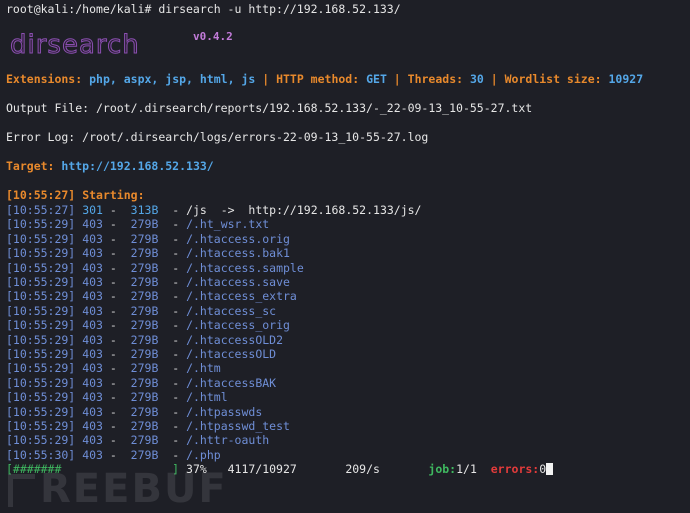  What do you see at coordinates (238, 253) in the screenshot?
I see `result-path: /.htaccess.bak1` at bounding box center [238, 253].